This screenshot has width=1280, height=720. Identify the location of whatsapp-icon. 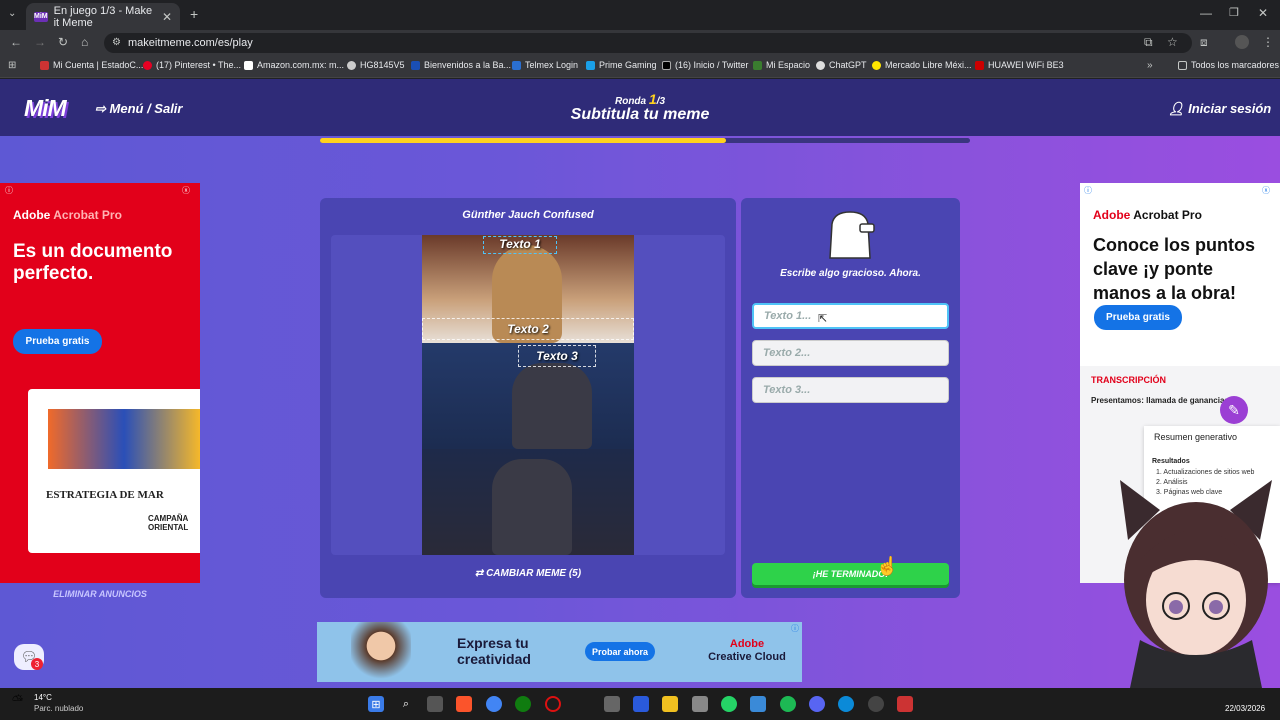
(729, 704).